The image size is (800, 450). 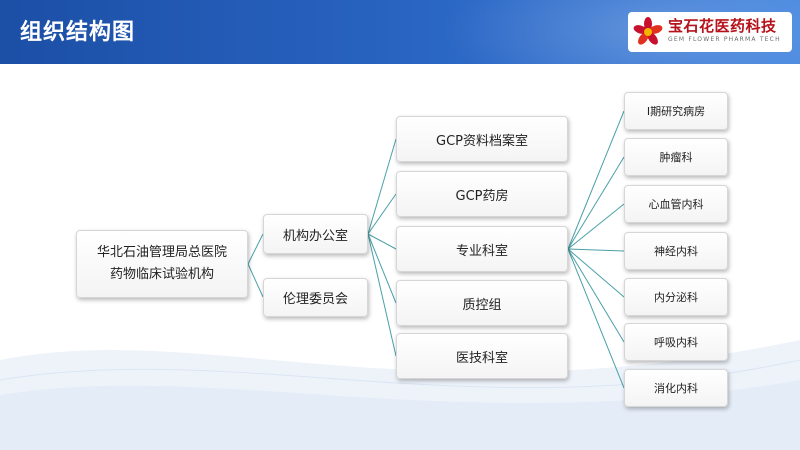 I want to click on node-label: 质控组, so click(x=482, y=305).